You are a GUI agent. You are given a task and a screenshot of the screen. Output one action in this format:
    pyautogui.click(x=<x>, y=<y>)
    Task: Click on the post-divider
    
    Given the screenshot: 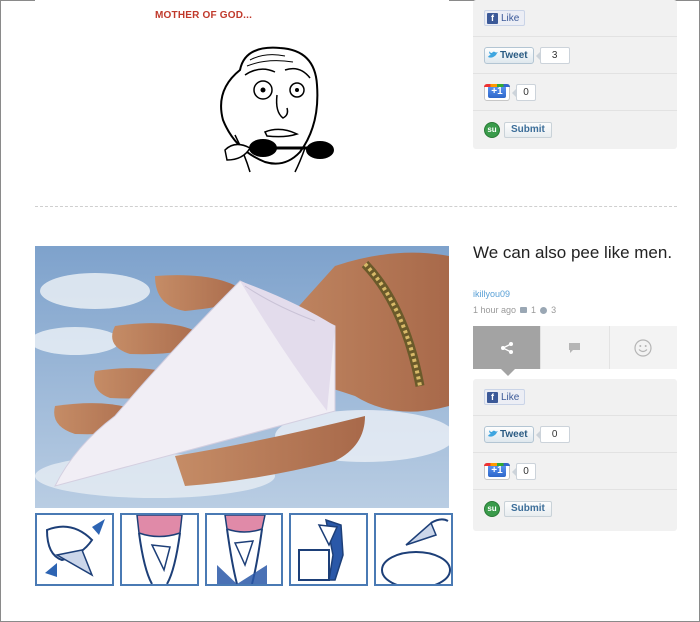 What is the action you would take?
    pyautogui.click(x=356, y=206)
    